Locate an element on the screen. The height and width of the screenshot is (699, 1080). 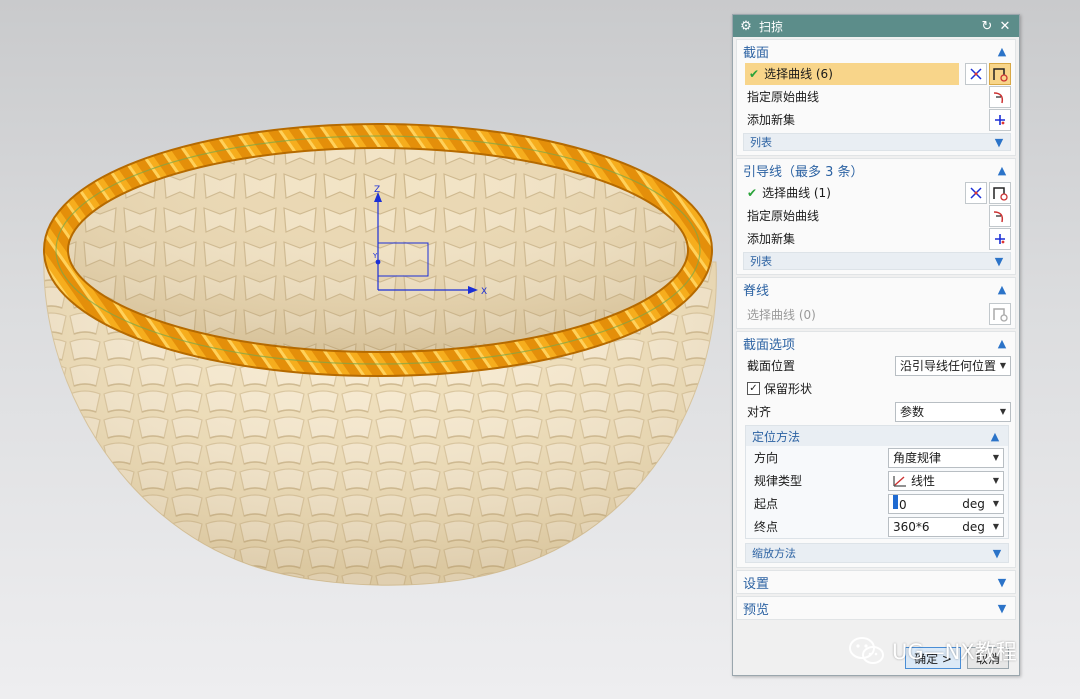
group-guide-header: 引导线（最多 3 条） ▲ is located at coordinates (876, 170).